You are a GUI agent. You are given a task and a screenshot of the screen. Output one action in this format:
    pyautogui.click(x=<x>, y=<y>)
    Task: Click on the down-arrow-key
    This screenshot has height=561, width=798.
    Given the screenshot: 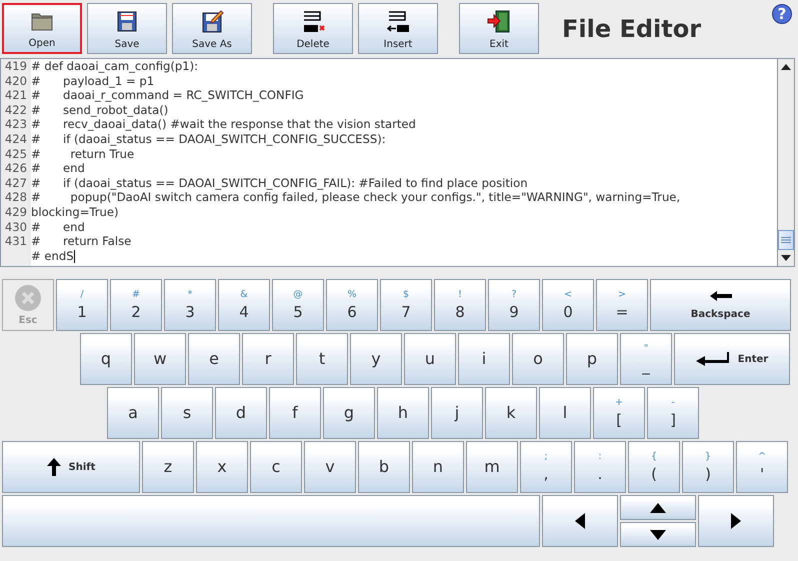 What is the action you would take?
    pyautogui.click(x=658, y=534)
    